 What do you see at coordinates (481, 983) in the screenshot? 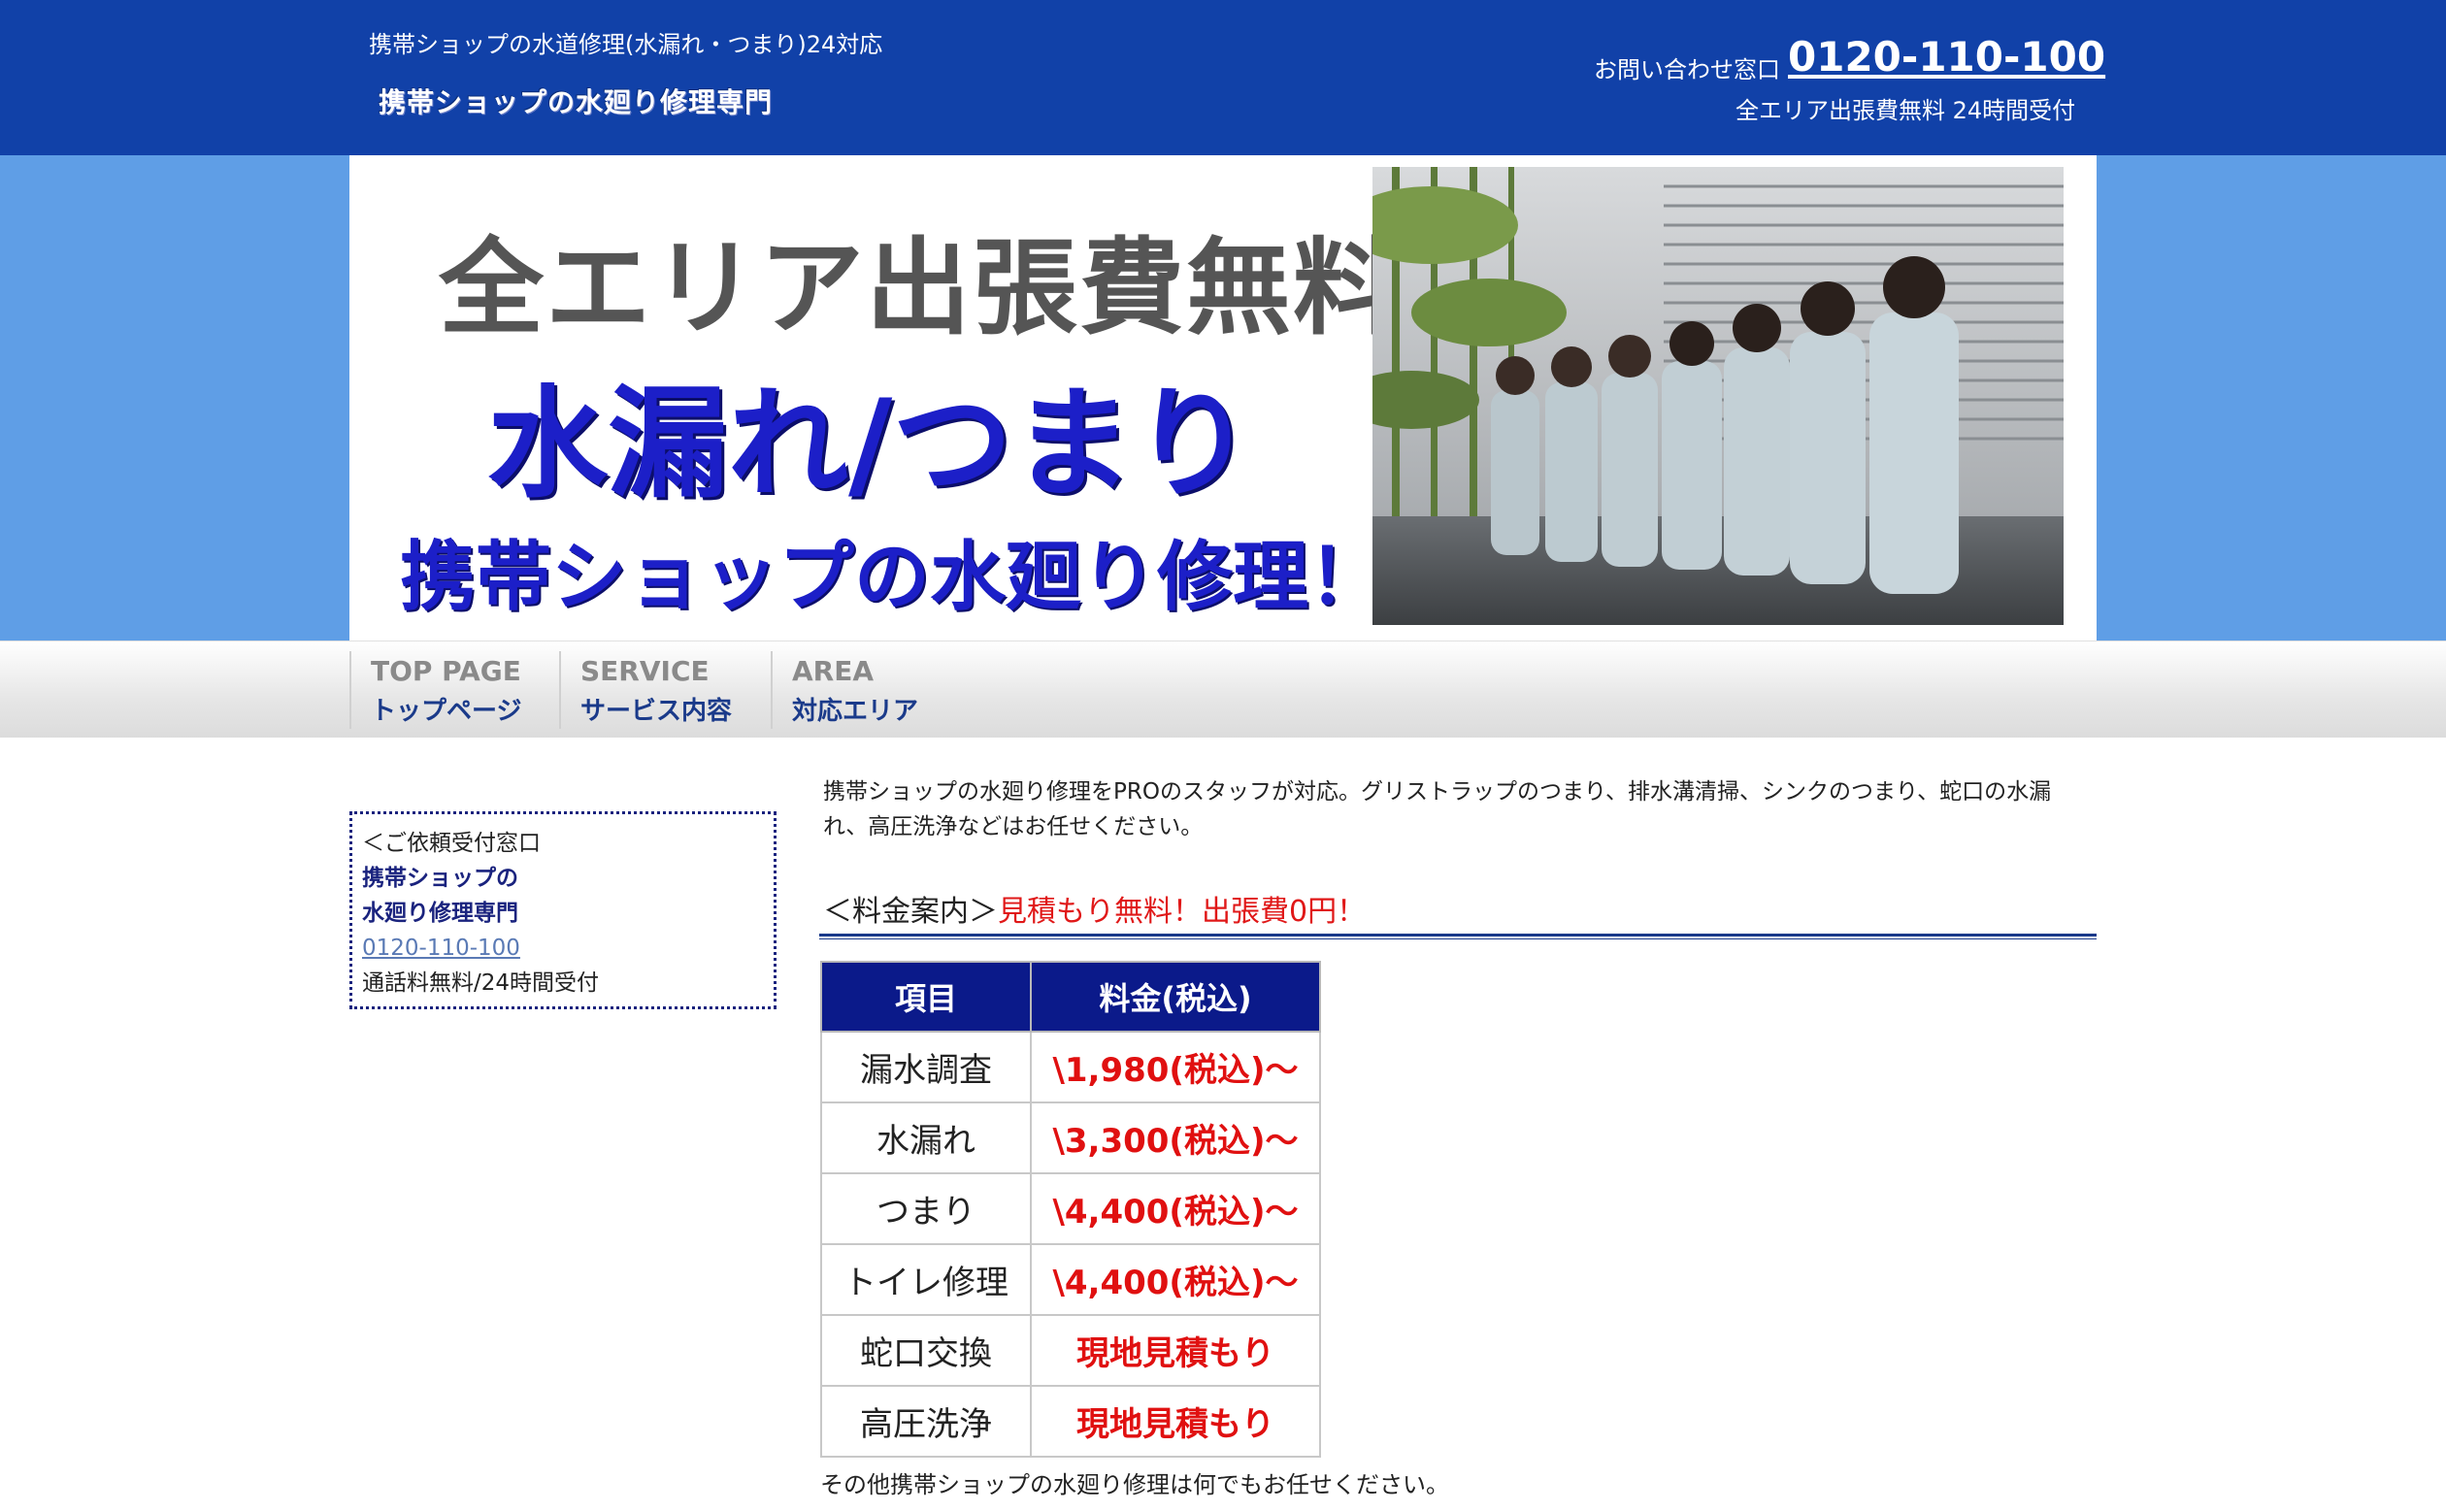
I see `sidebar-note: 通話料無料/24時間受付` at bounding box center [481, 983].